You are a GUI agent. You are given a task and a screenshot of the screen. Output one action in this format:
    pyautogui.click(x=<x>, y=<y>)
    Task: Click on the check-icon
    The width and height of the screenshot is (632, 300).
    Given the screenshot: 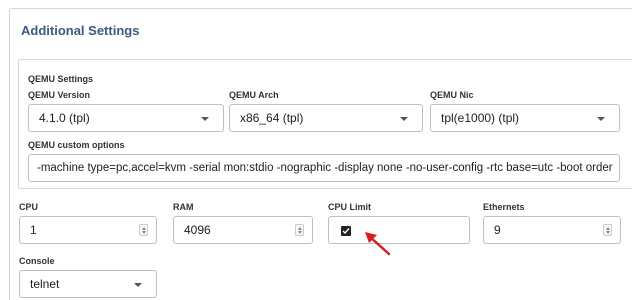 What is the action you would take?
    pyautogui.click(x=346, y=231)
    